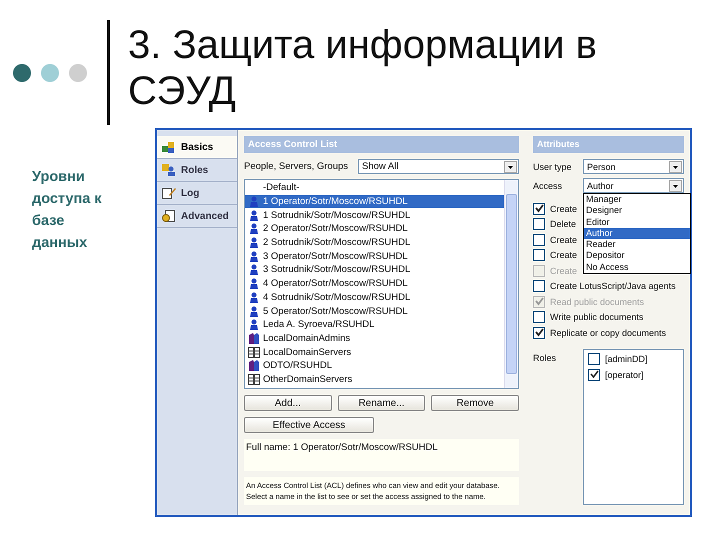 Image resolution: width=720 pixels, height=540 pixels. Describe the element at coordinates (197, 147) in the screenshot. I see `tab: Basics` at that location.